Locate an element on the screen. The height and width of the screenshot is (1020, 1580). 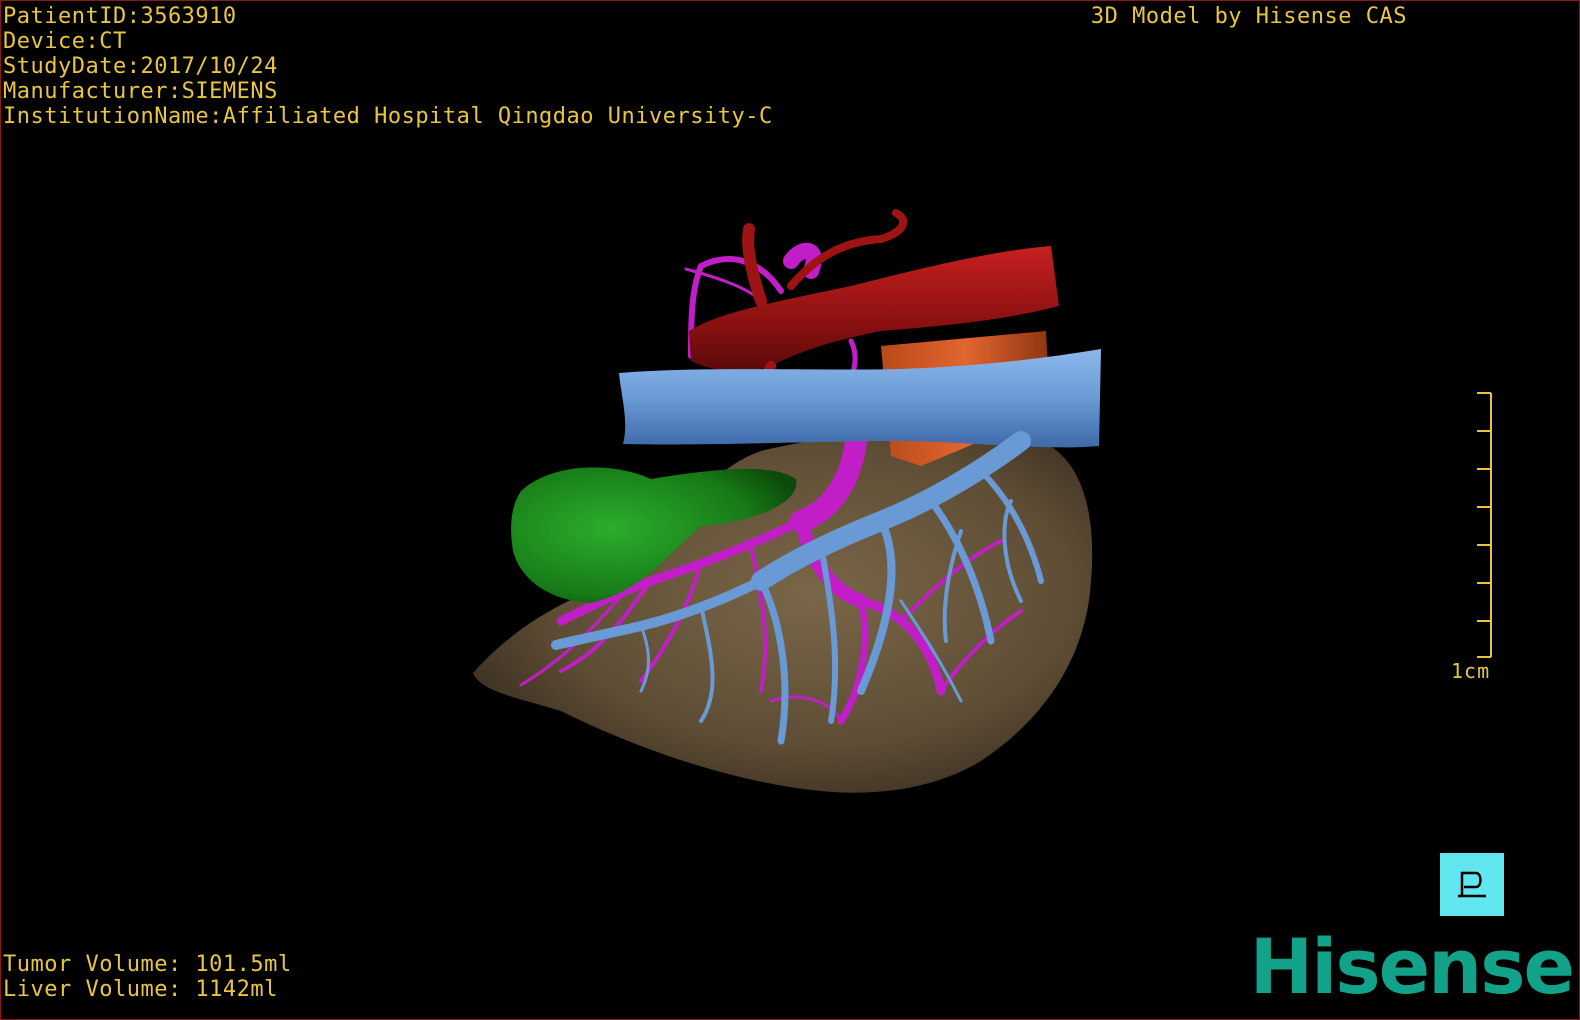
device: Device:CT is located at coordinates (65, 41).